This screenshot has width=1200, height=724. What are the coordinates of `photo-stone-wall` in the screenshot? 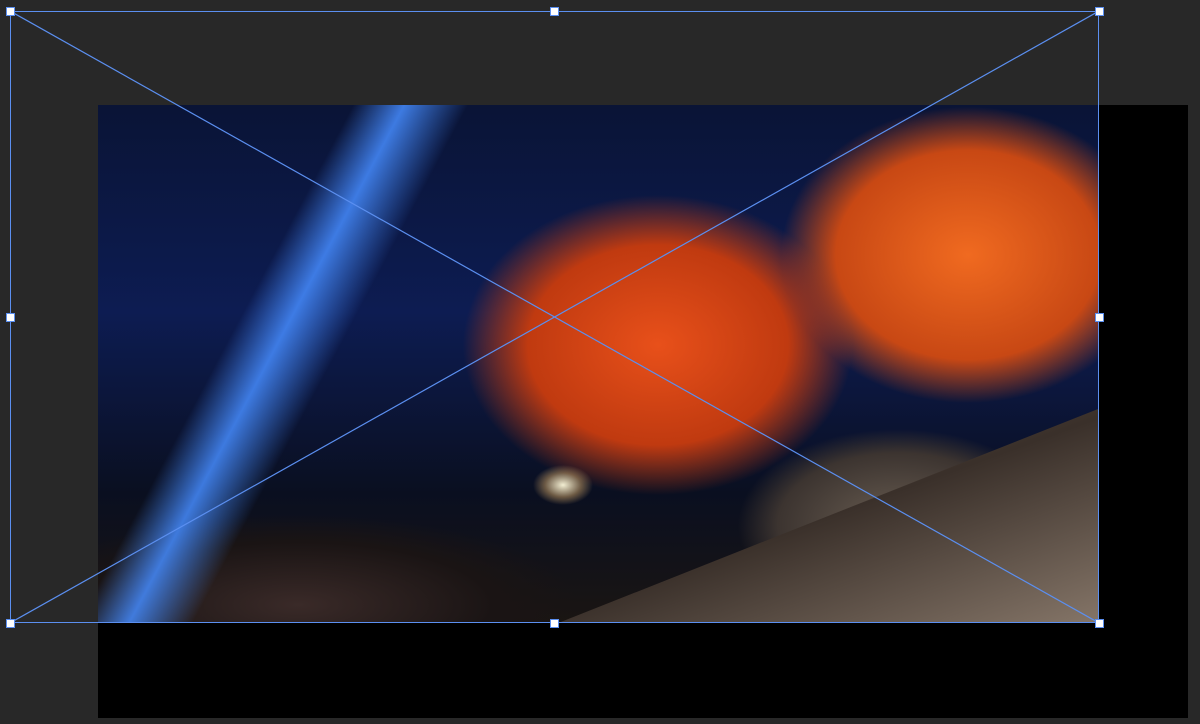 It's located at (813, 514).